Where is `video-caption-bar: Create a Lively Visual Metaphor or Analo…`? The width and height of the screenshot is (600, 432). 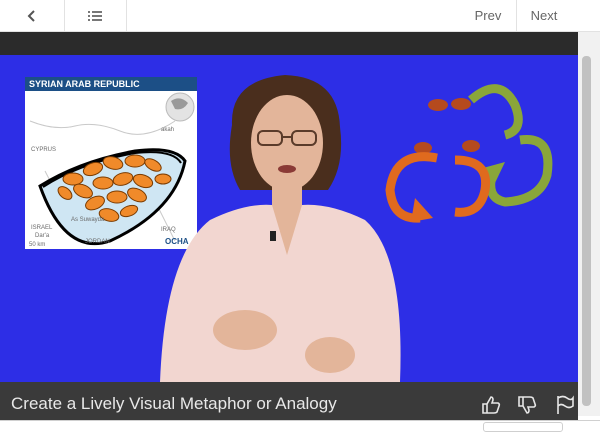 video-caption-bar: Create a Lively Visual Metaphor or Analo… is located at coordinates (289, 401).